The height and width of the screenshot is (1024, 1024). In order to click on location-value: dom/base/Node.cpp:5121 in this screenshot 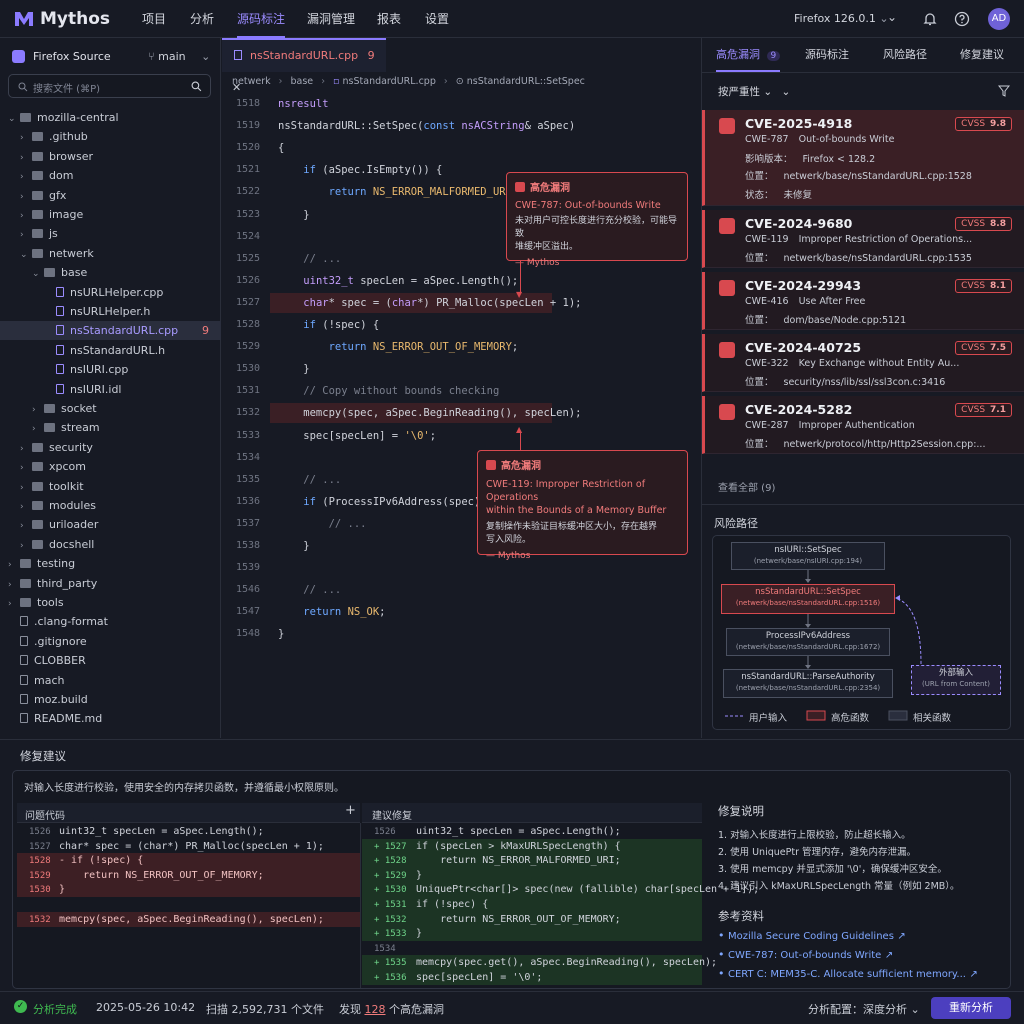, I will do `click(845, 320)`.